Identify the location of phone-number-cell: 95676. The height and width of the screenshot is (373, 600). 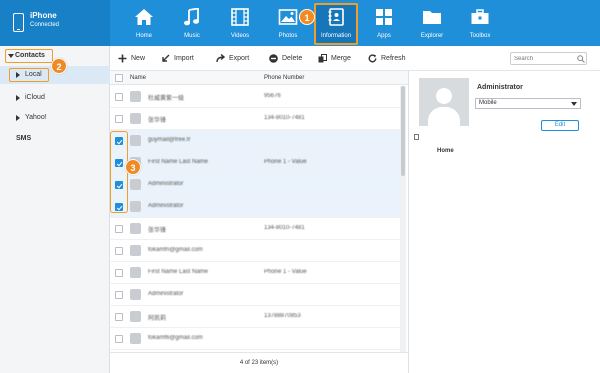
(272, 96).